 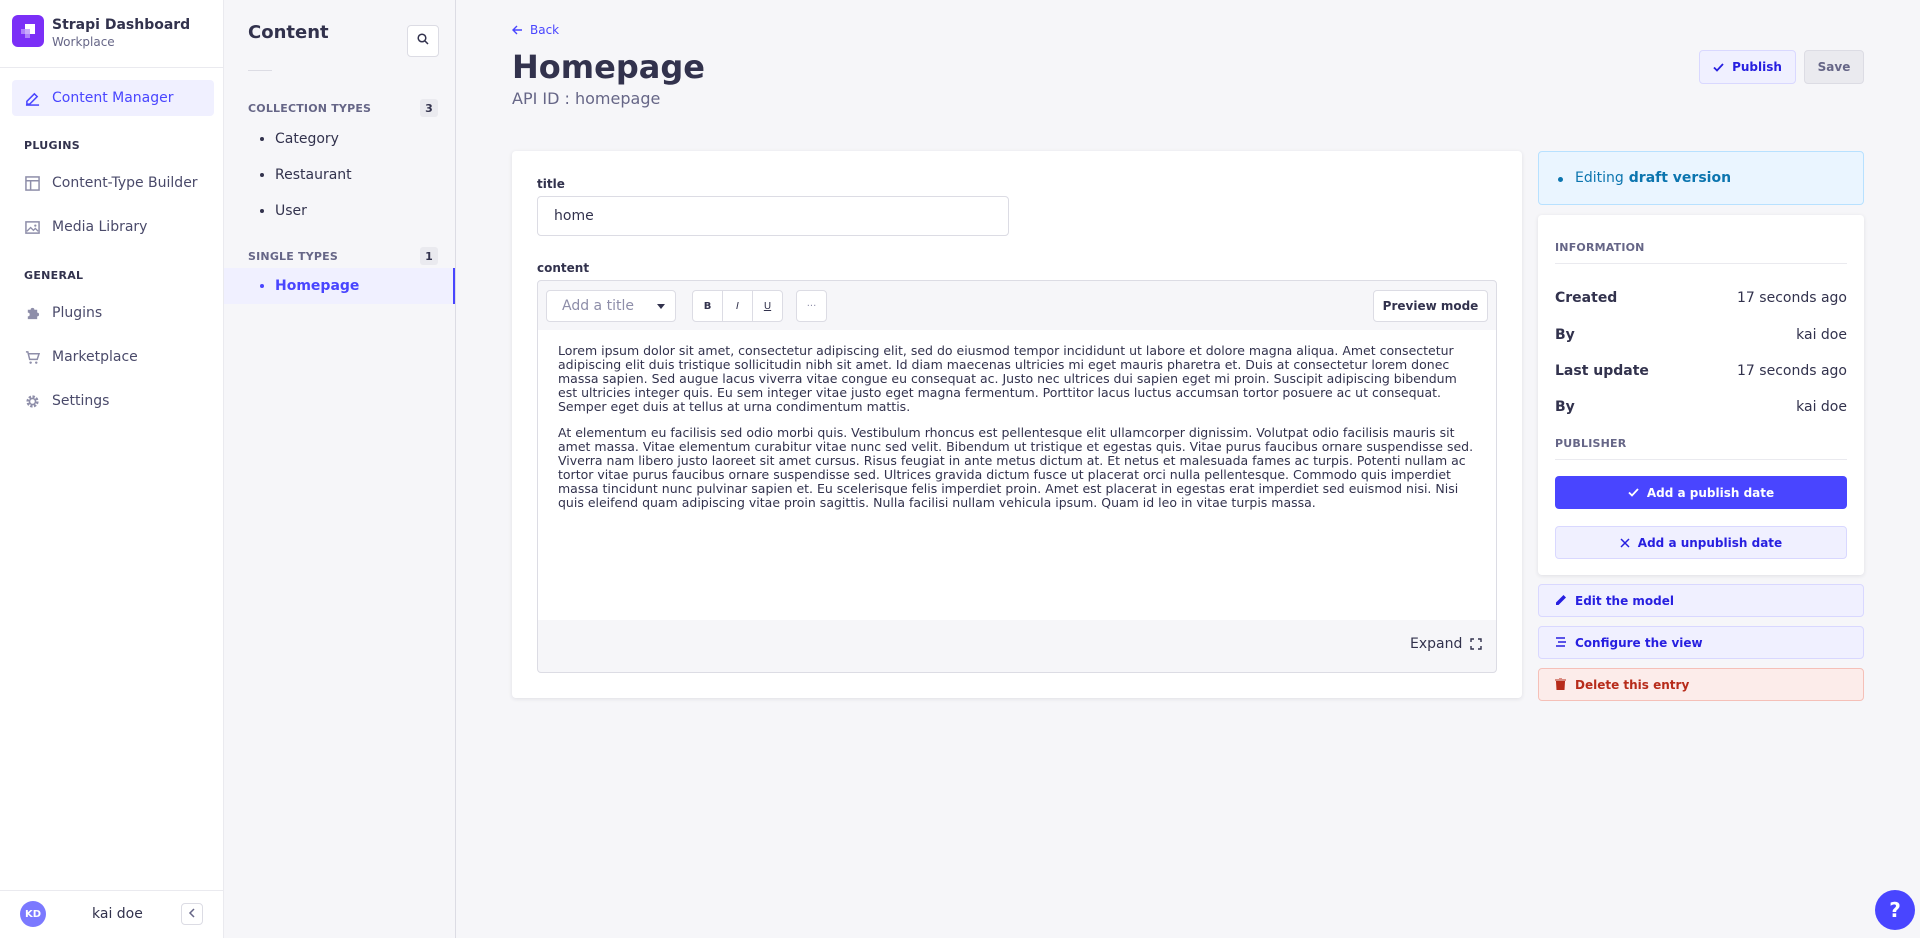 I want to click on information-heading: INFORMATION, so click(x=1600, y=247).